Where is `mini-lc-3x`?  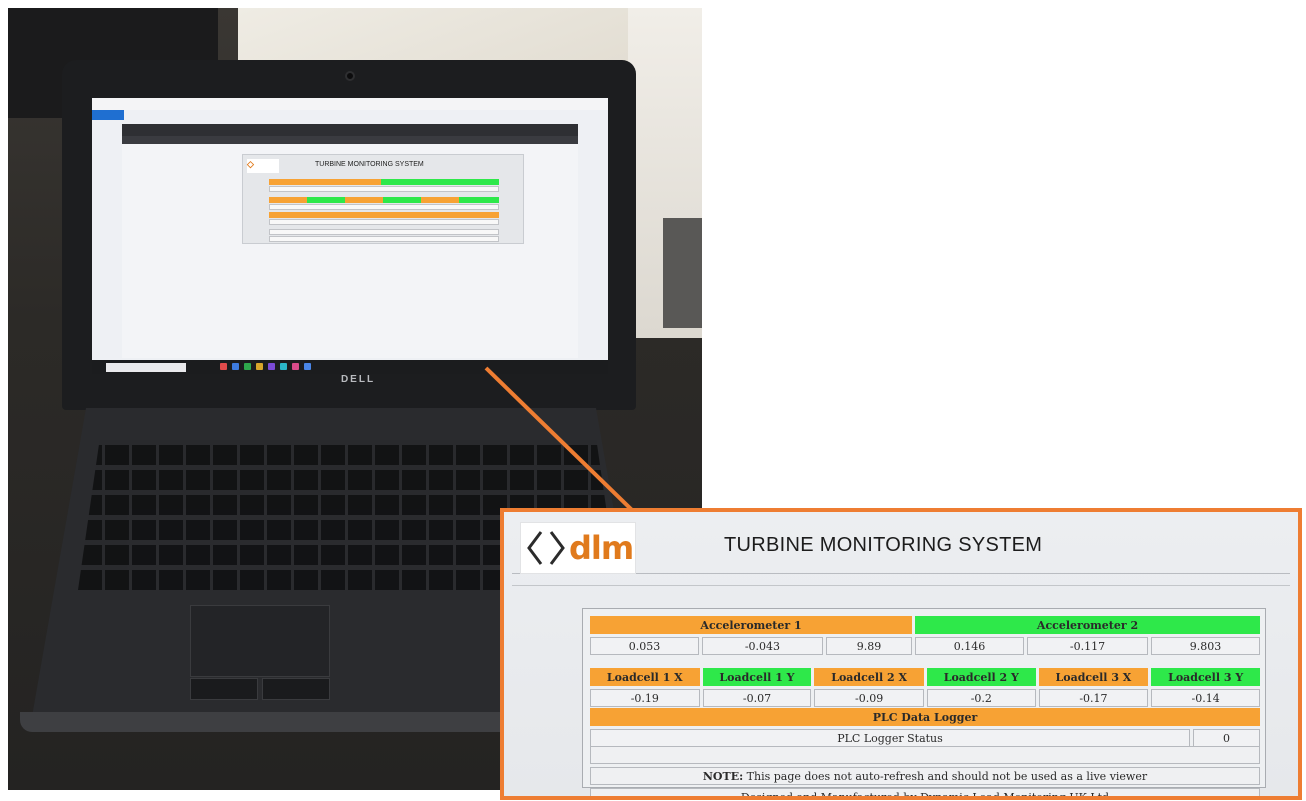 mini-lc-3x is located at coordinates (440, 200).